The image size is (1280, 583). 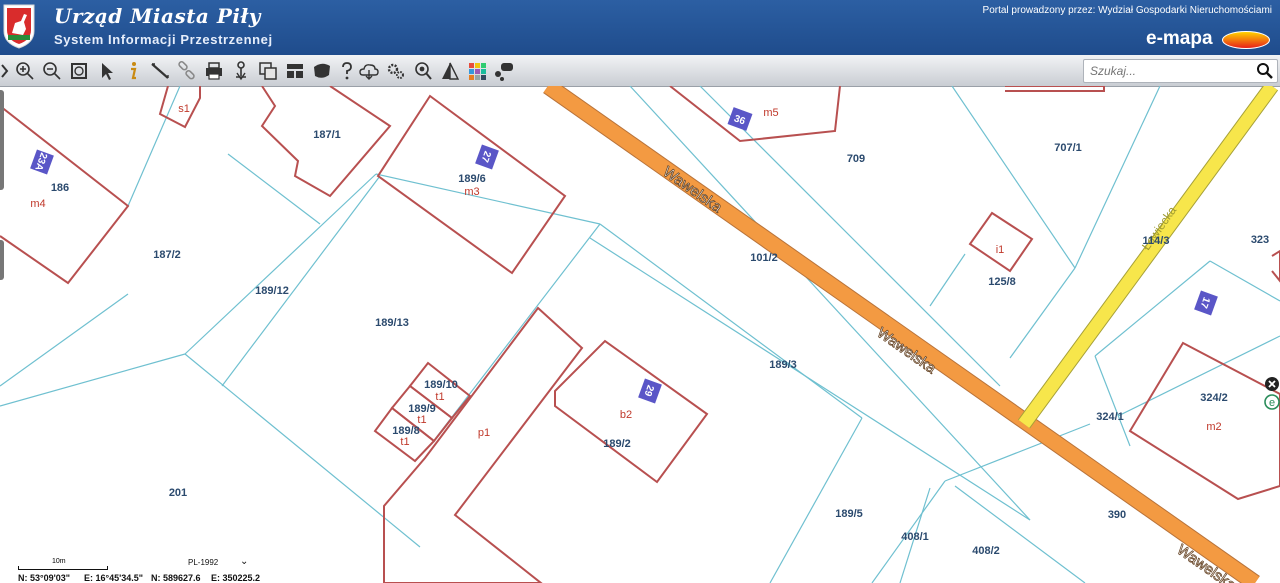 What do you see at coordinates (25, 71) in the screenshot?
I see `zoom-in-icon` at bounding box center [25, 71].